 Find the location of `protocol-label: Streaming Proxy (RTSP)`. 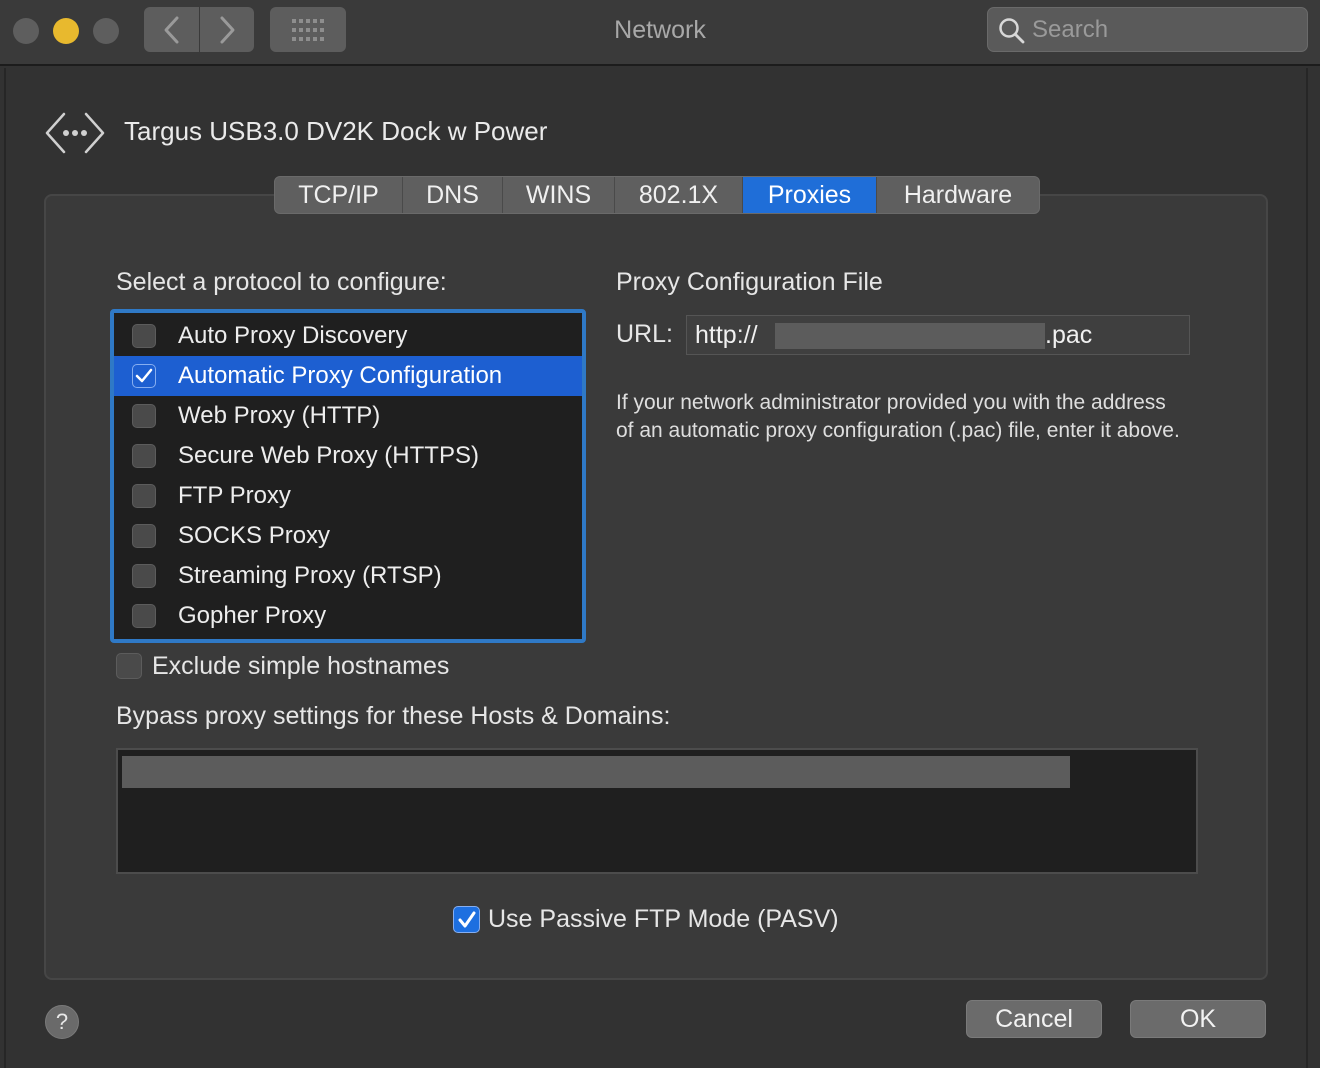

protocol-label: Streaming Proxy (RTSP) is located at coordinates (310, 575).